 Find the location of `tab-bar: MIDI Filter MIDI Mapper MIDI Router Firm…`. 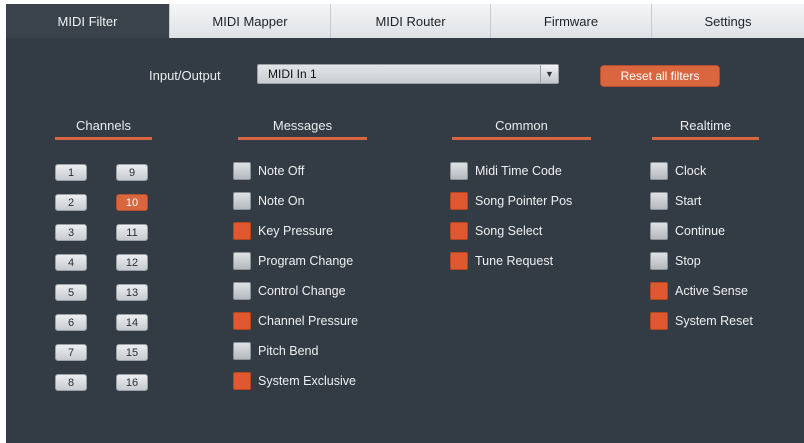

tab-bar: MIDI Filter MIDI Mapper MIDI Router Firm… is located at coordinates (405, 21).